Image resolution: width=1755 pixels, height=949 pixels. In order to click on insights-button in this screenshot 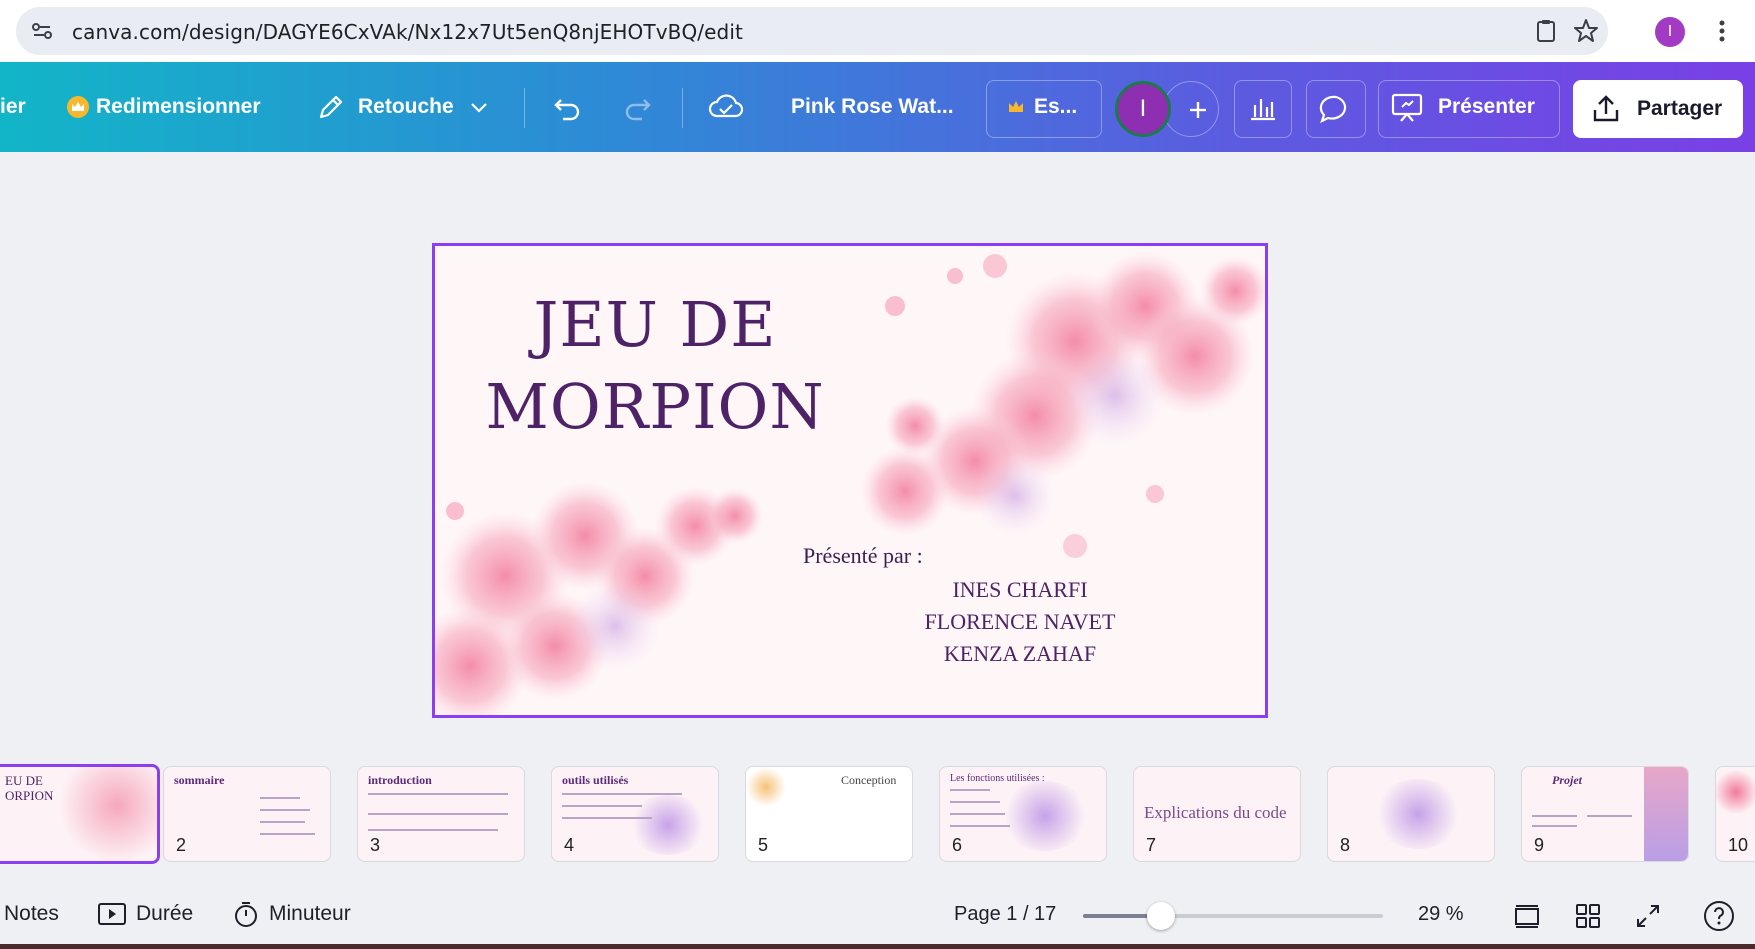, I will do `click(1263, 109)`.